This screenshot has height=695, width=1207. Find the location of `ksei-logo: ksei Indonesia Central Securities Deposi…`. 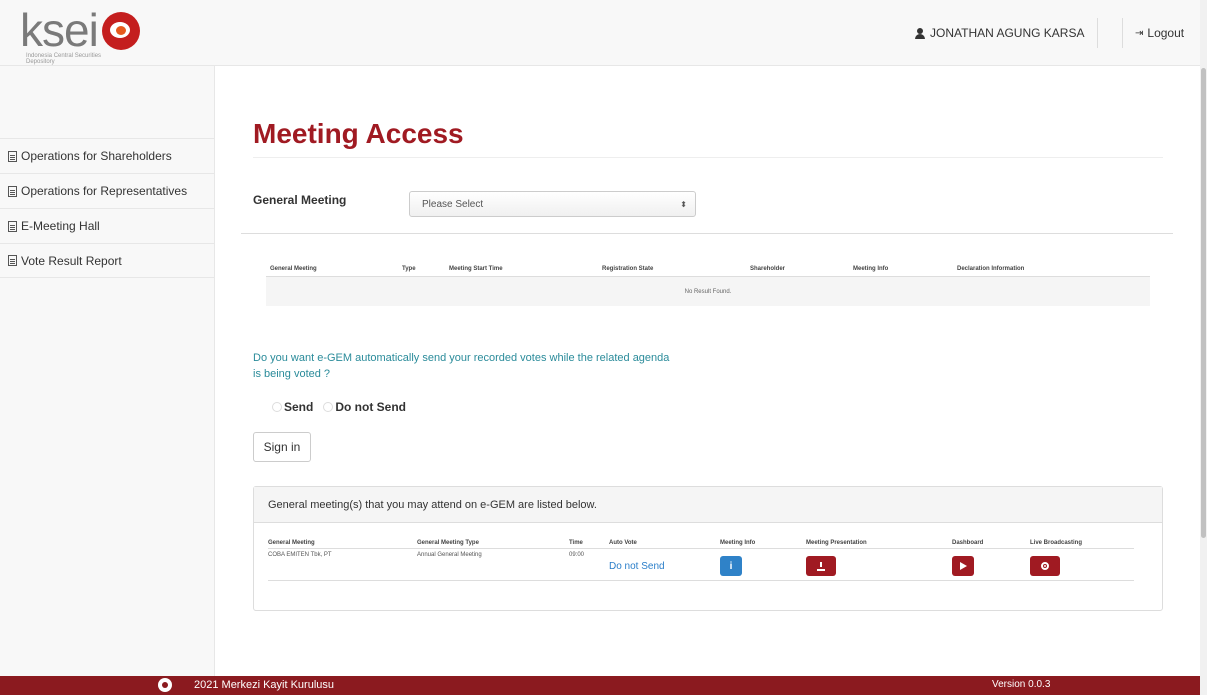

ksei-logo: ksei Indonesia Central Securities Deposi… is located at coordinates (80, 34).